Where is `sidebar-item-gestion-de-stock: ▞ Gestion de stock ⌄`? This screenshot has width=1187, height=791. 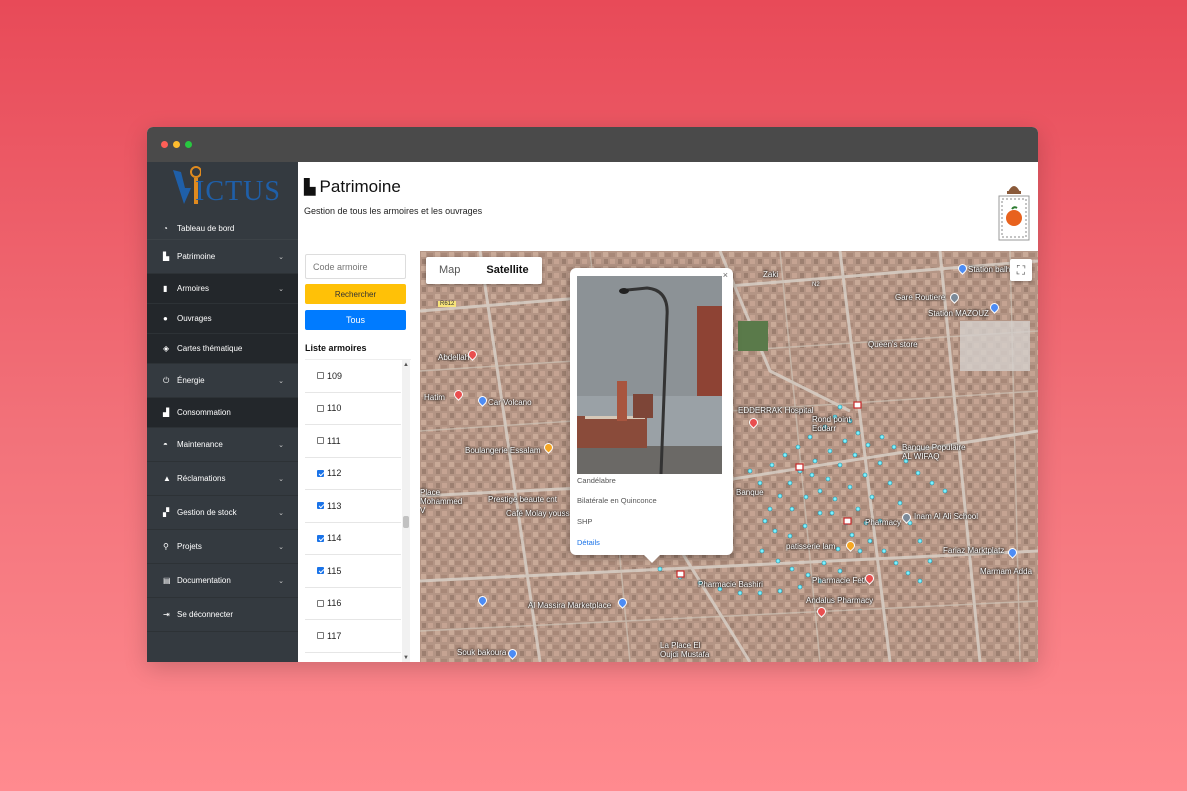
sidebar-item-gestion-de-stock: ▞ Gestion de stock ⌄ is located at coordinates (222, 513).